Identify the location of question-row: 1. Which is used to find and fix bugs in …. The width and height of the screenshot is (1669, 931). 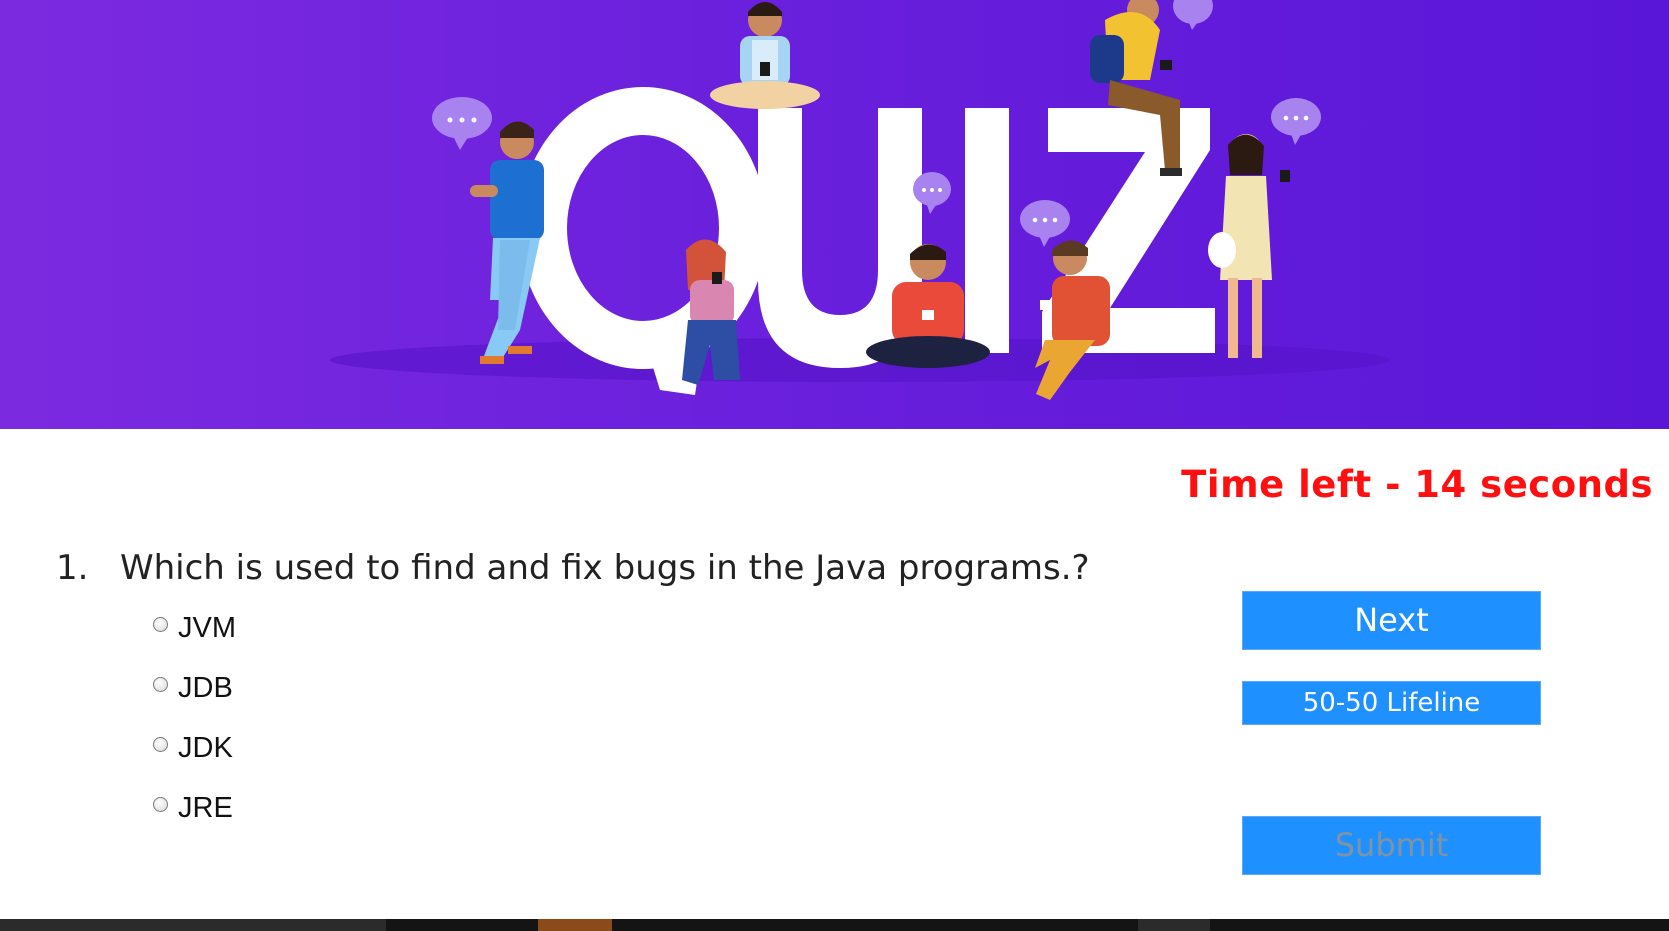
(573, 568).